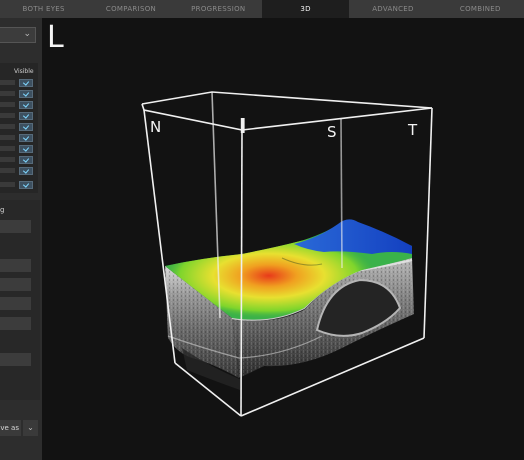  I want to click on save-as-button: ve as, so click(10, 428).